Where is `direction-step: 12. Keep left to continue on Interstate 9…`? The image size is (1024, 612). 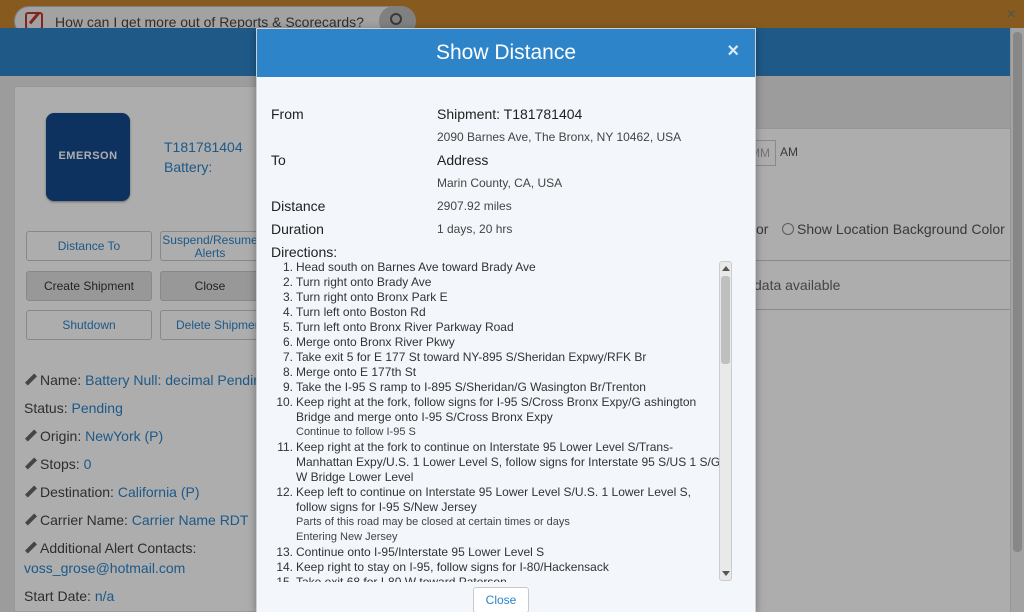 direction-step: 12. Keep left to continue on Interstate 9… is located at coordinates (497, 515).